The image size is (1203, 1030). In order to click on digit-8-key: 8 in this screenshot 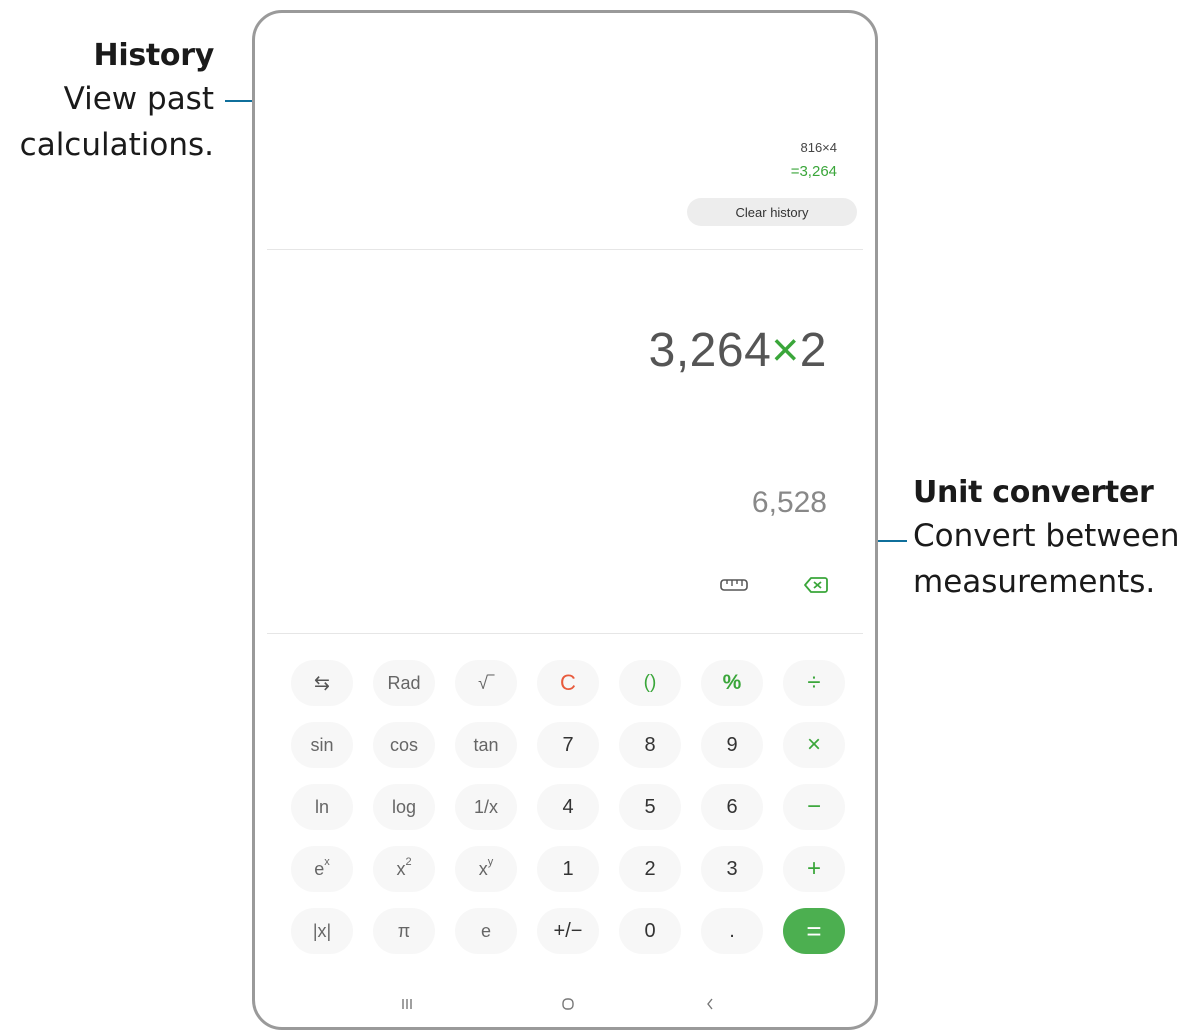, I will do `click(650, 745)`.